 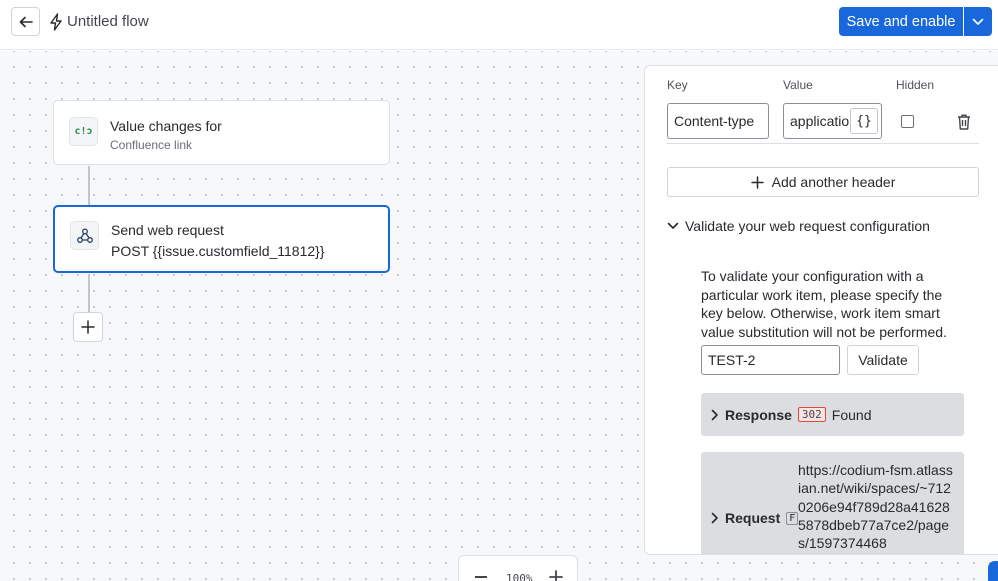 What do you see at coordinates (677, 85) in the screenshot?
I see `column-header-key: Key` at bounding box center [677, 85].